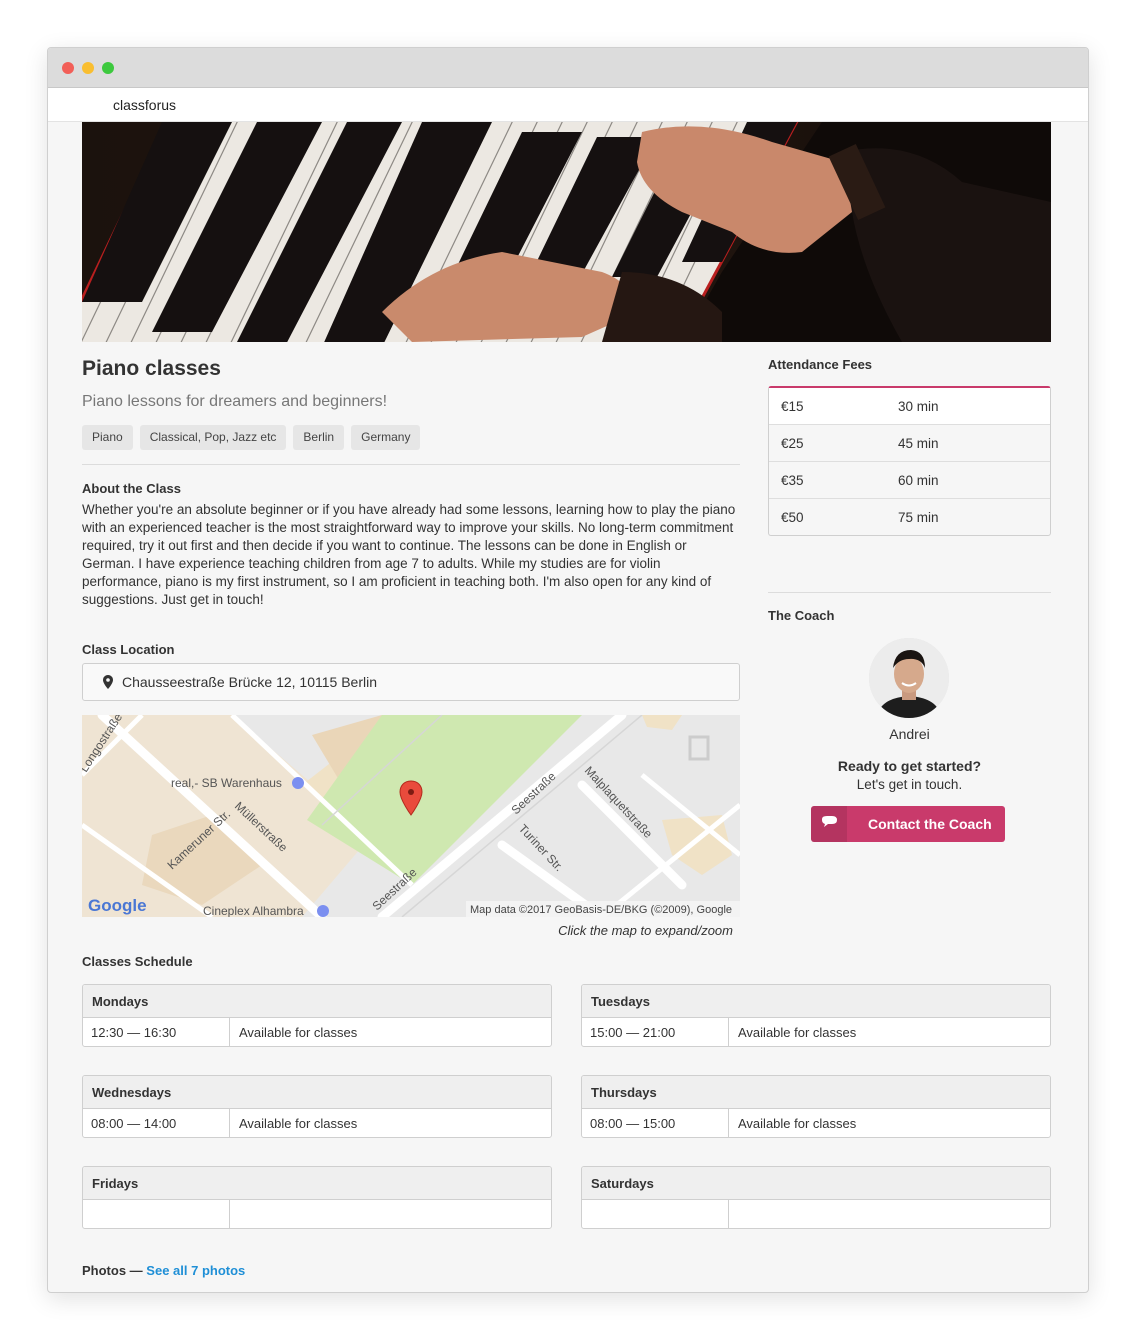 The width and height of the screenshot is (1136, 1340). I want to click on fee-duration: 45 min, so click(918, 443).